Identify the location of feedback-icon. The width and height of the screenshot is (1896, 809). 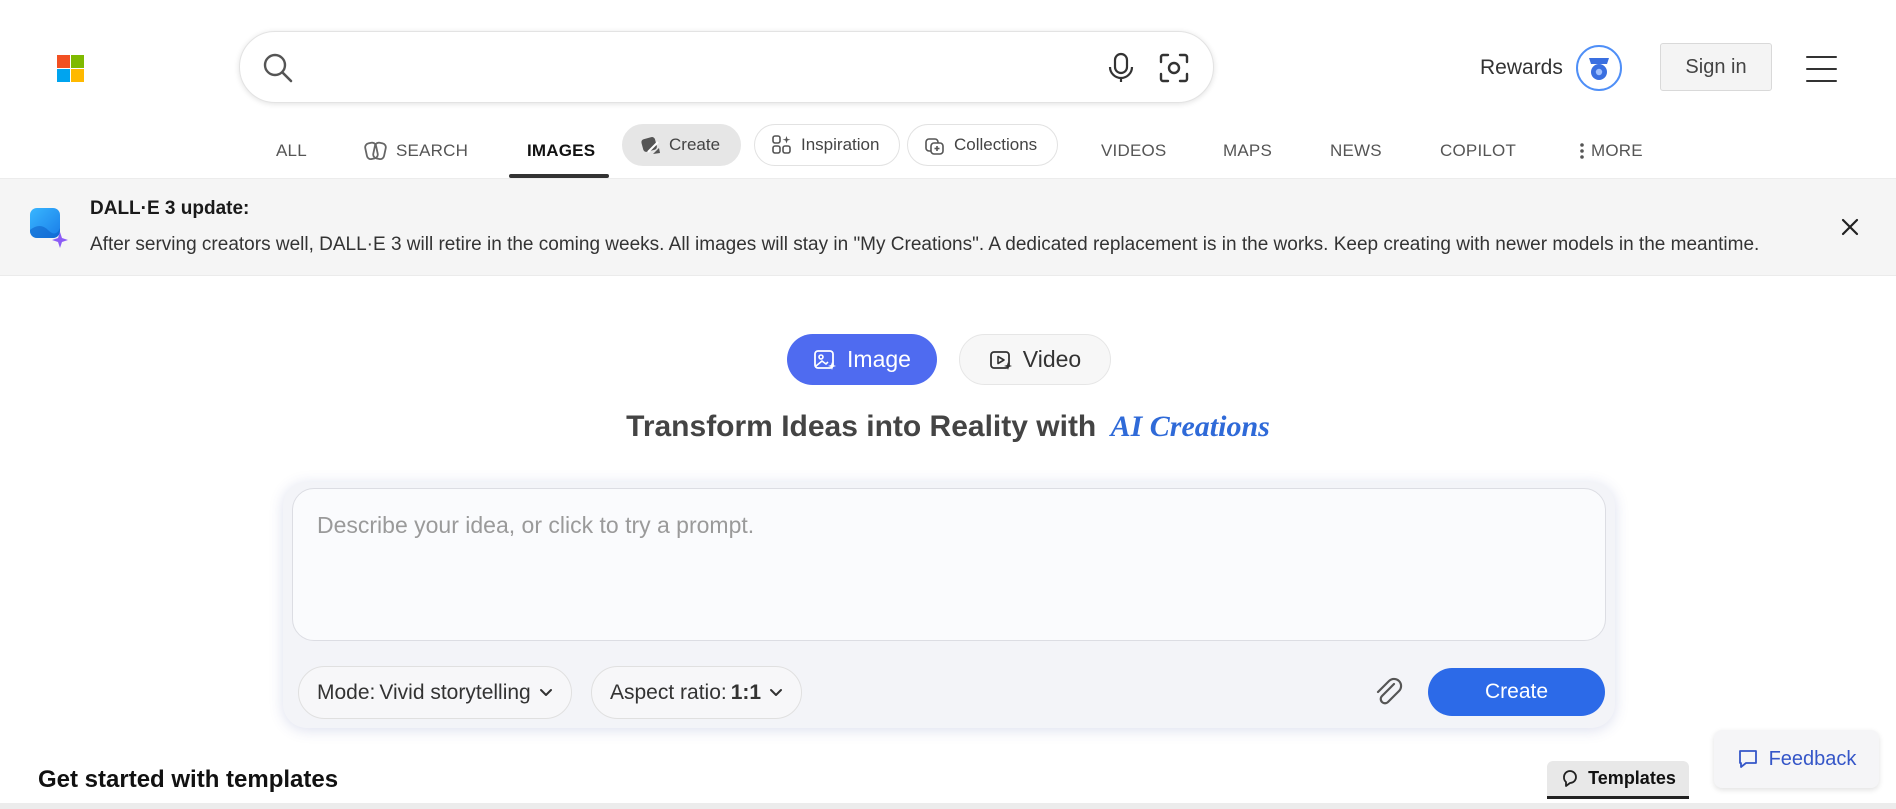
(1747, 759).